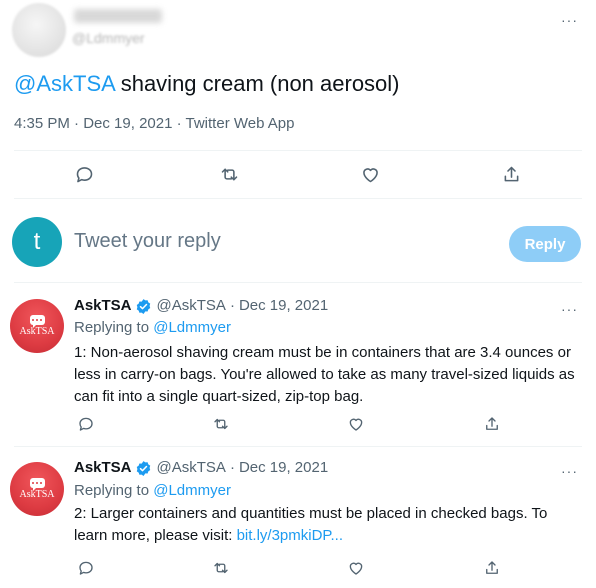 This screenshot has height=588, width=596. I want to click on author-handle: @Ldmmyer, so click(108, 38).